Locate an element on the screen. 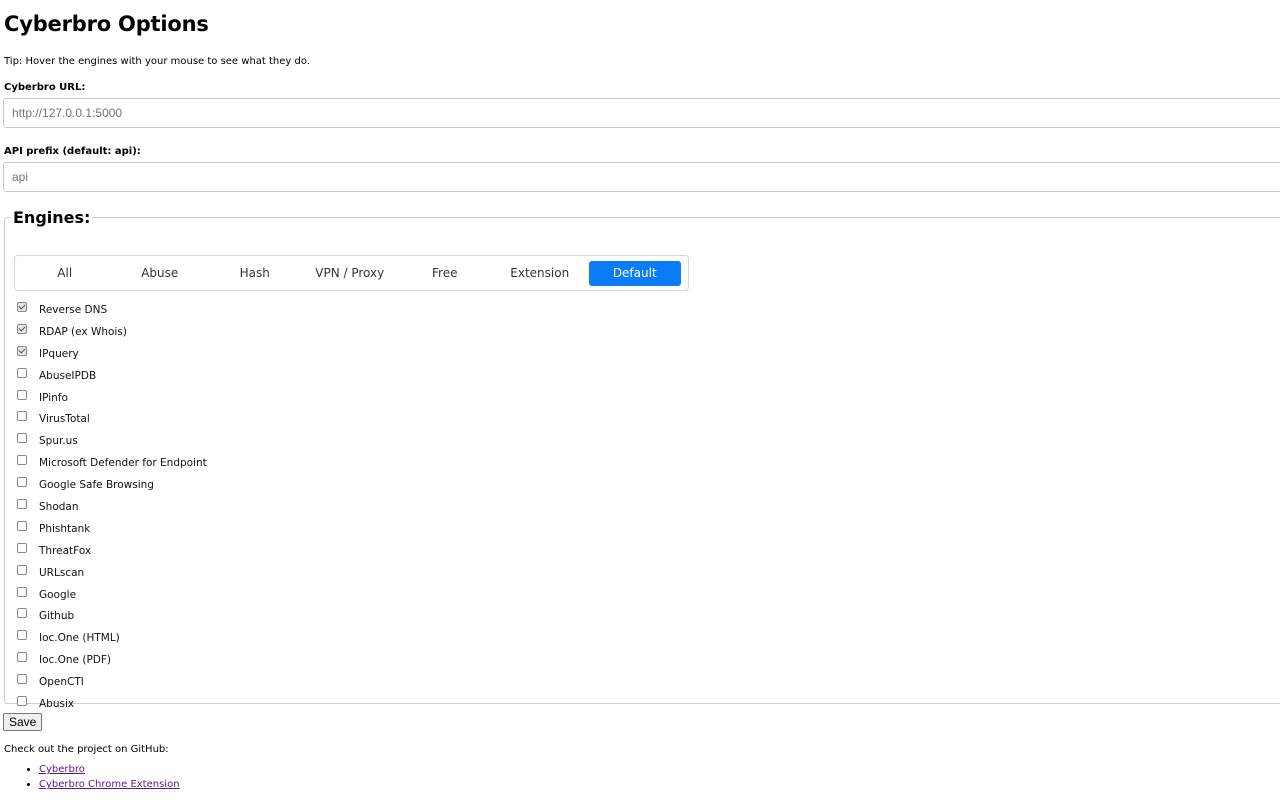  engine-item-shodan: Shodan is located at coordinates (112, 507).